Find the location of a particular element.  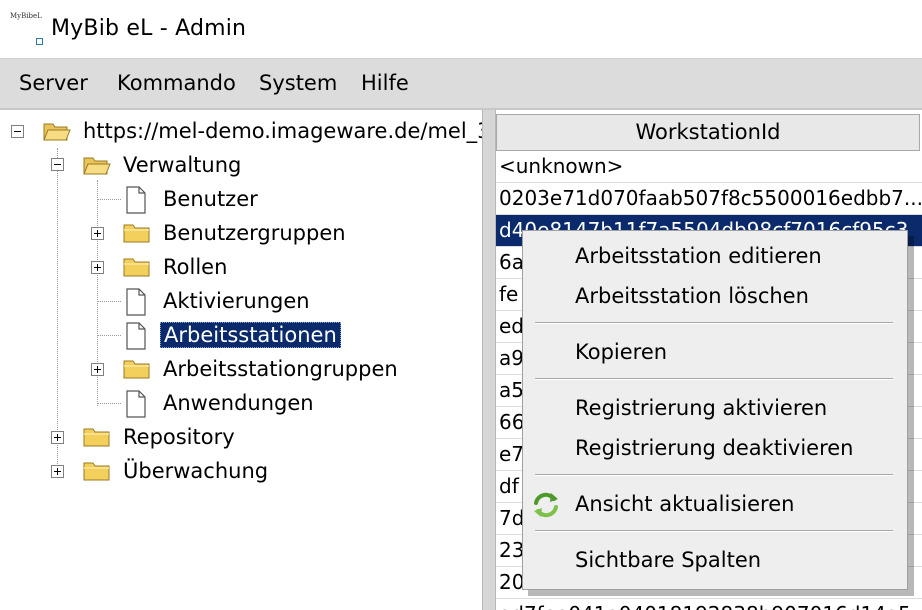

table-row: ad7fee041a04018192838b907016d14a5 is located at coordinates (709, 604).